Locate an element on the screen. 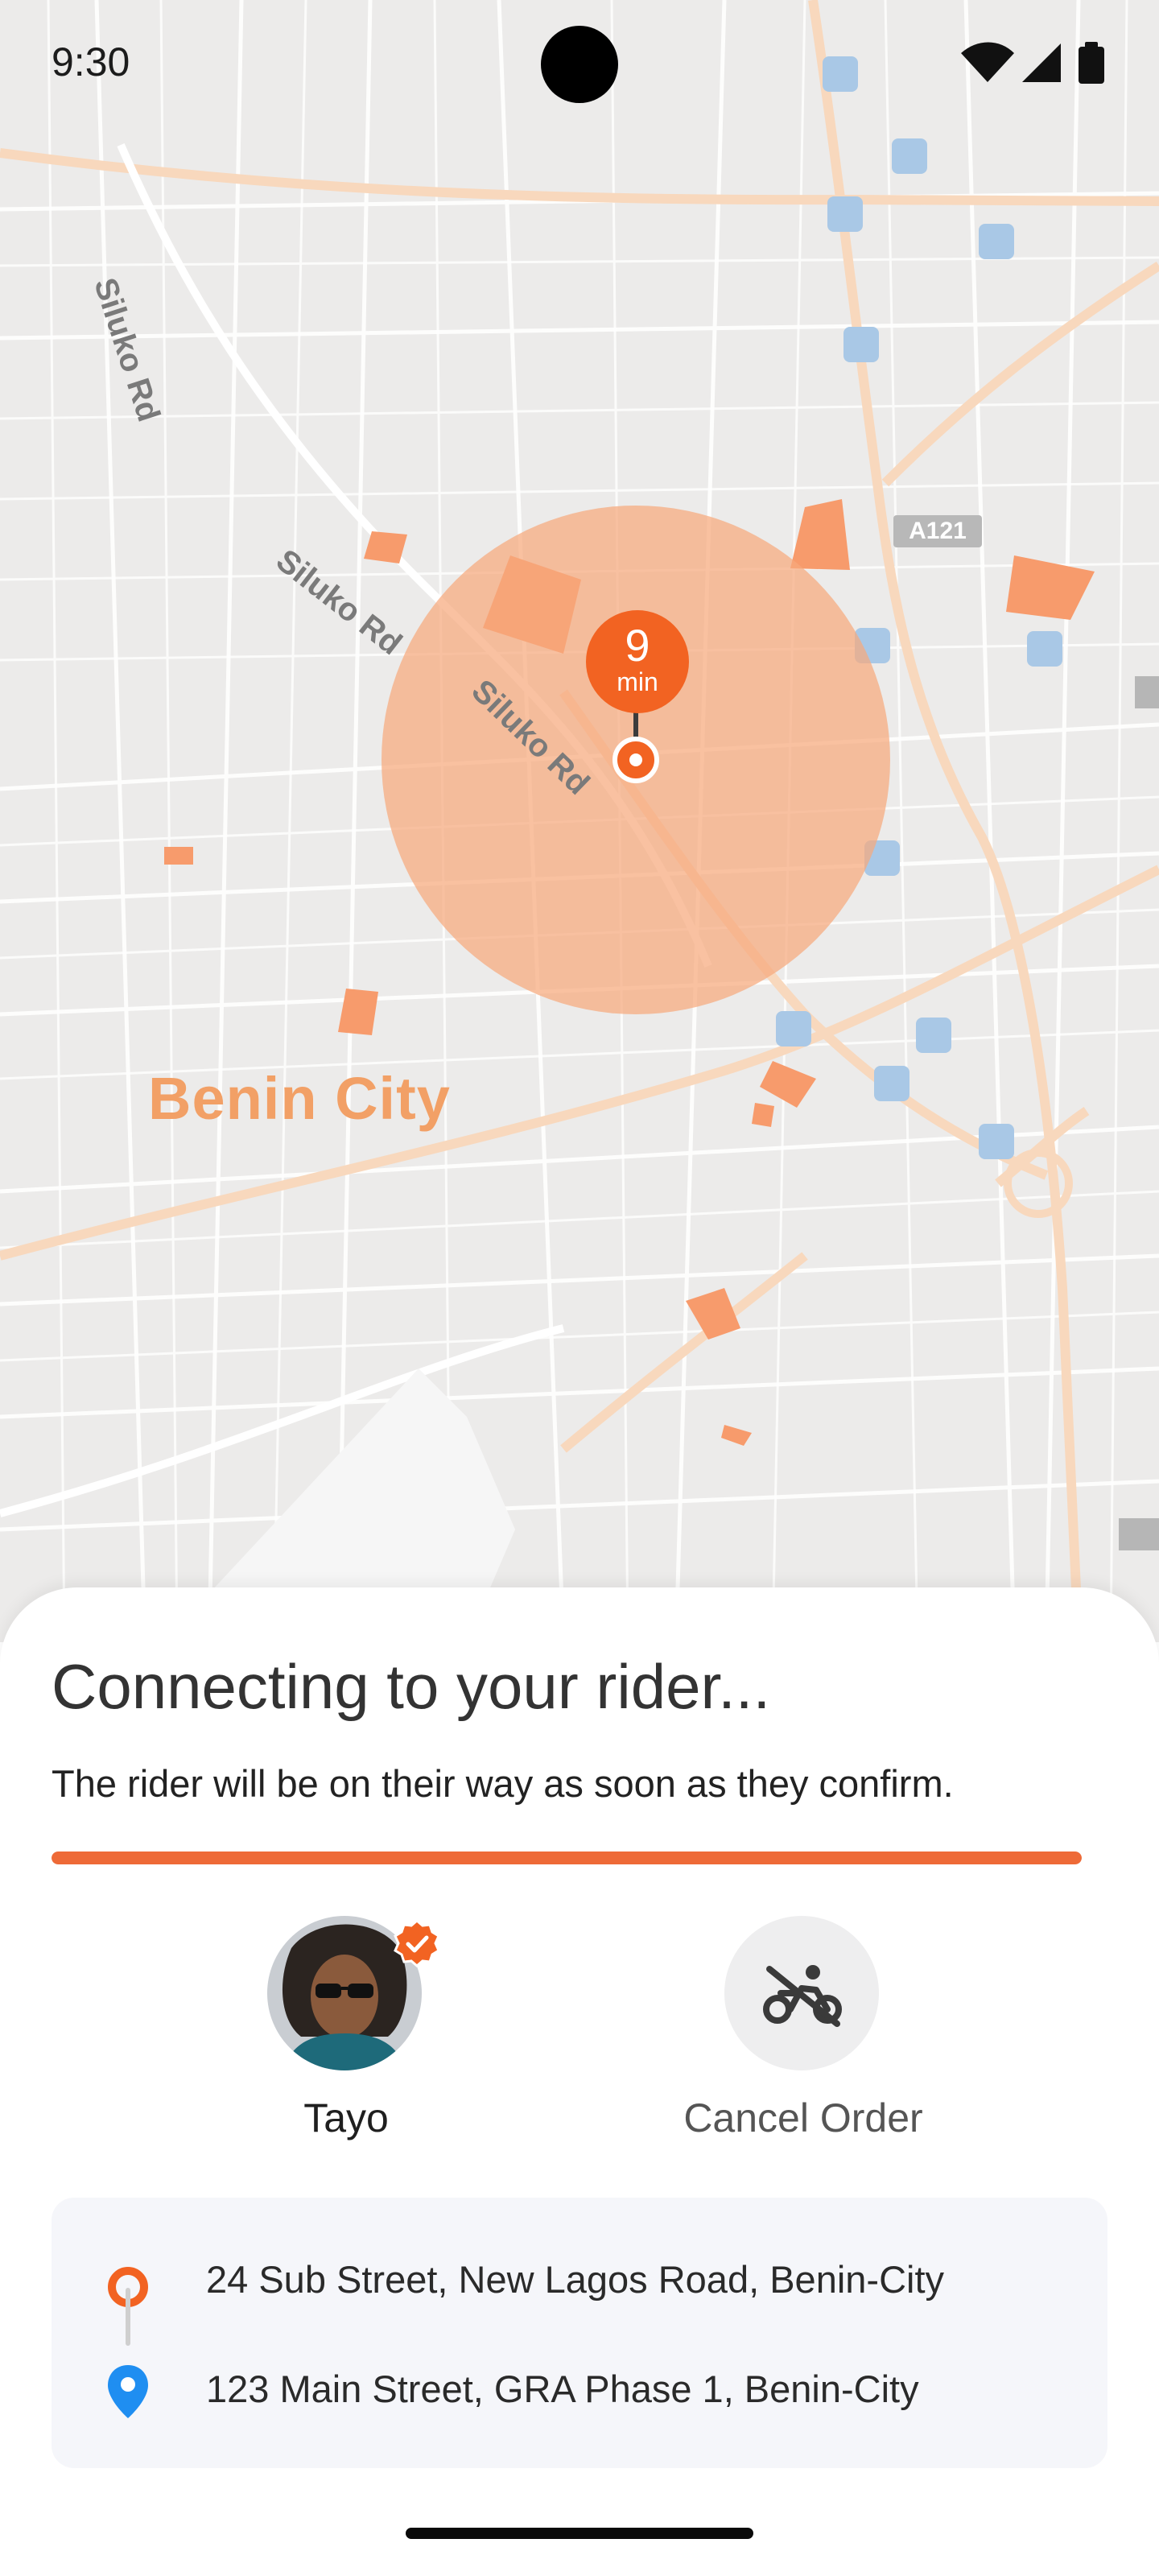  cancel-order-label: Cancel Order is located at coordinates (803, 2117).